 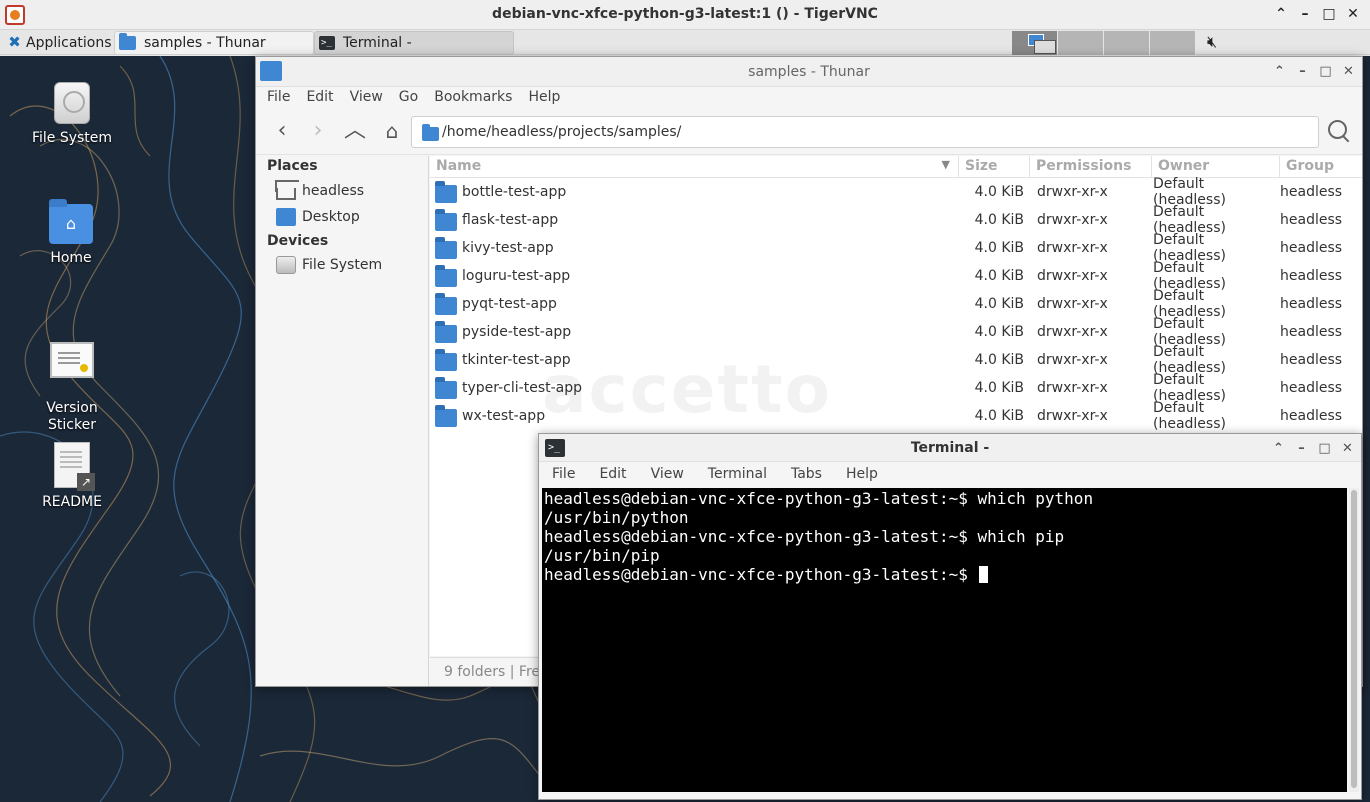 I want to click on search-icon, so click(x=1339, y=131).